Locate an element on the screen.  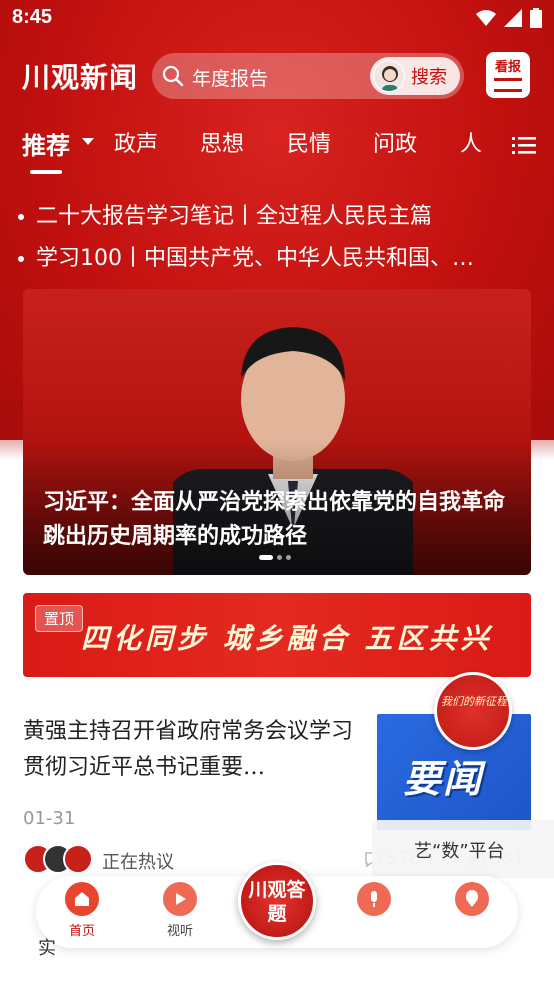
newspaper-button-label: 看报 is located at coordinates (507, 67).